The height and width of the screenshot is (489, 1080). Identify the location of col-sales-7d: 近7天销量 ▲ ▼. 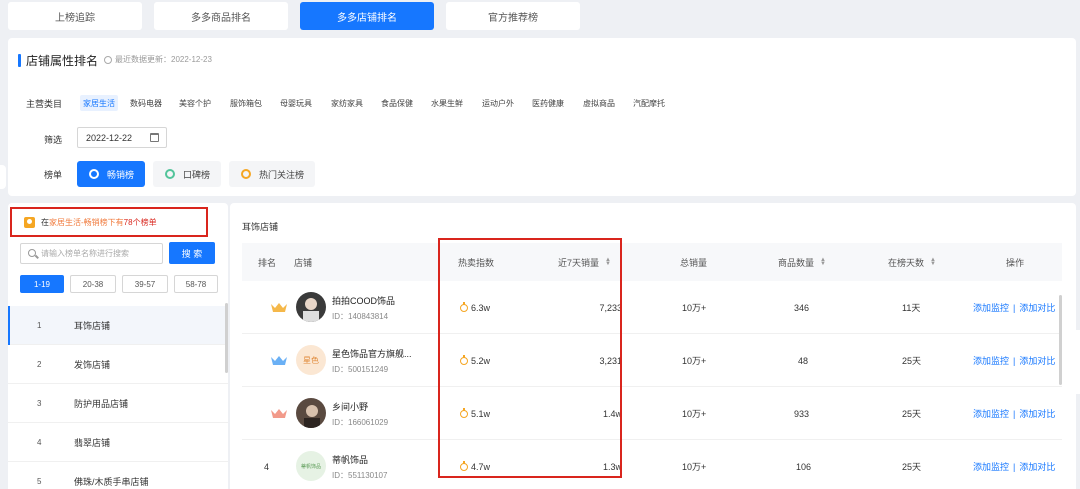
(584, 262).